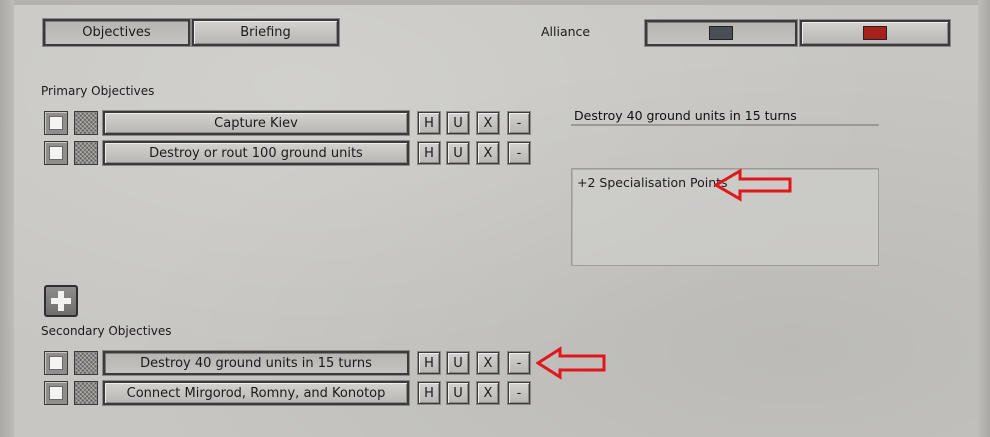  I want to click on alliance-label: Alliance, so click(566, 31).